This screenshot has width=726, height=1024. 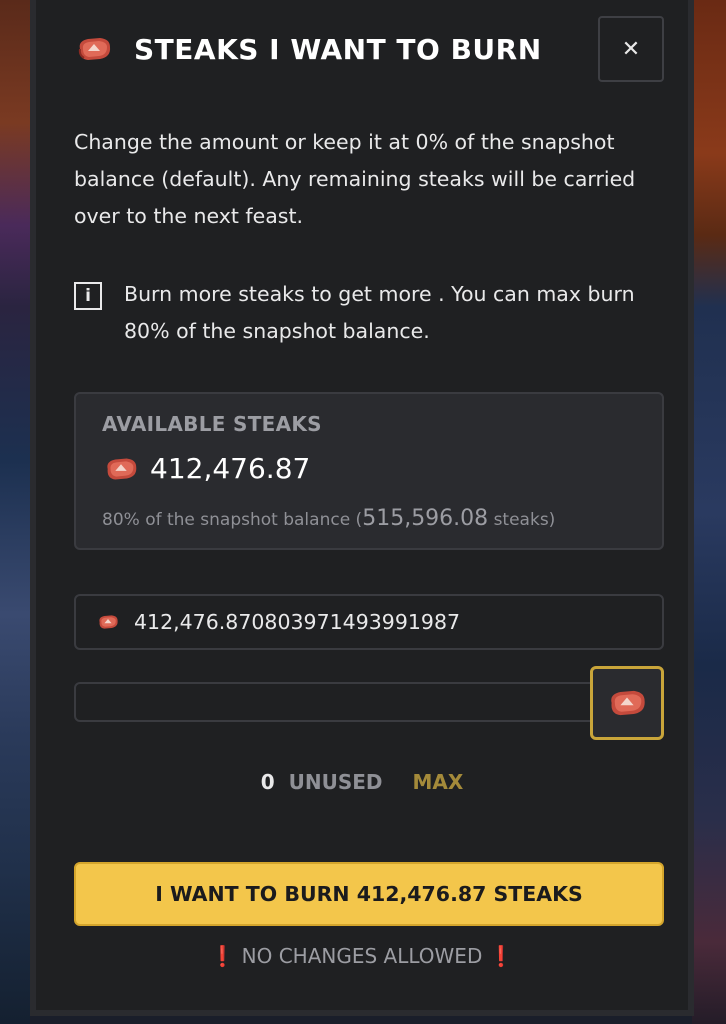 I want to click on modal-header: STEAKS I WANT TO BURN, so click(x=308, y=49).